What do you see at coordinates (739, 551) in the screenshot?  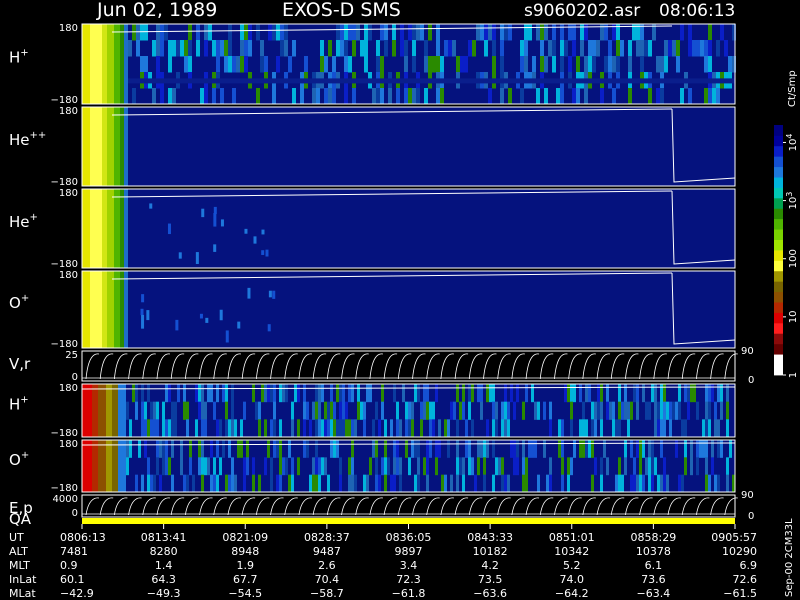 I see `ephemeris-value: 10290` at bounding box center [739, 551].